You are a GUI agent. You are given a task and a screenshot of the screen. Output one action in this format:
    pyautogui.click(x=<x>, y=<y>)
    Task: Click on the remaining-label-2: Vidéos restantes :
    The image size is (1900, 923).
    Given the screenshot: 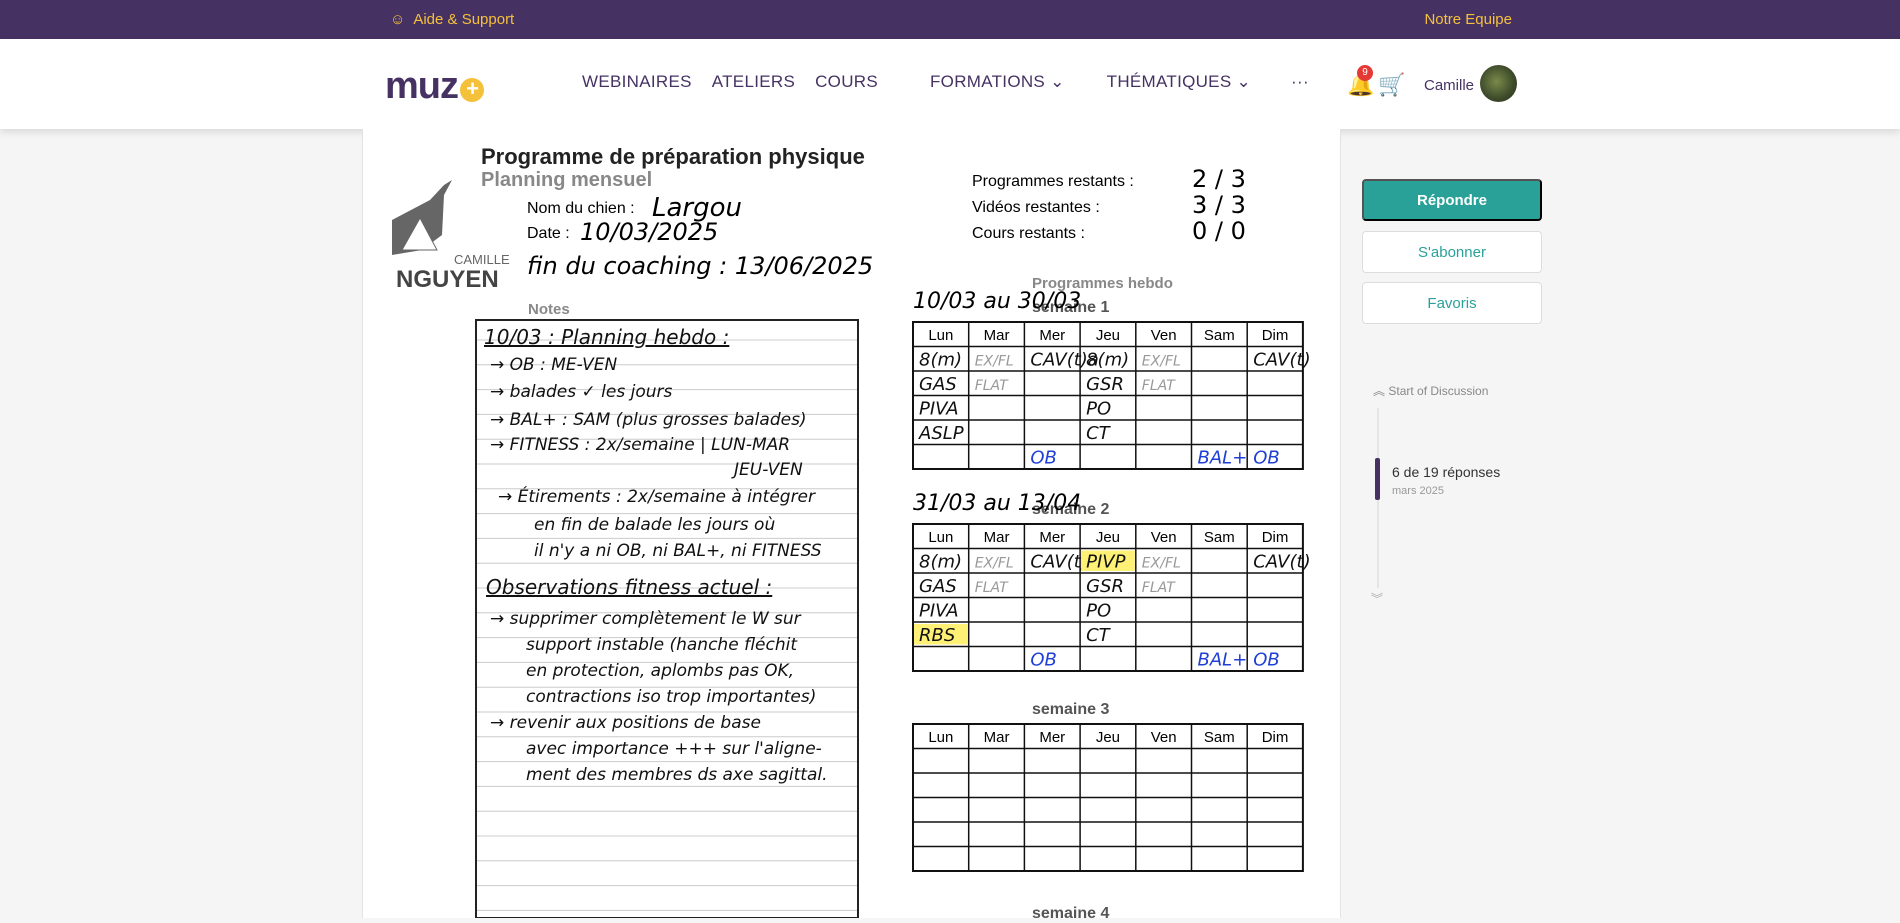 What is the action you would take?
    pyautogui.click(x=1036, y=207)
    